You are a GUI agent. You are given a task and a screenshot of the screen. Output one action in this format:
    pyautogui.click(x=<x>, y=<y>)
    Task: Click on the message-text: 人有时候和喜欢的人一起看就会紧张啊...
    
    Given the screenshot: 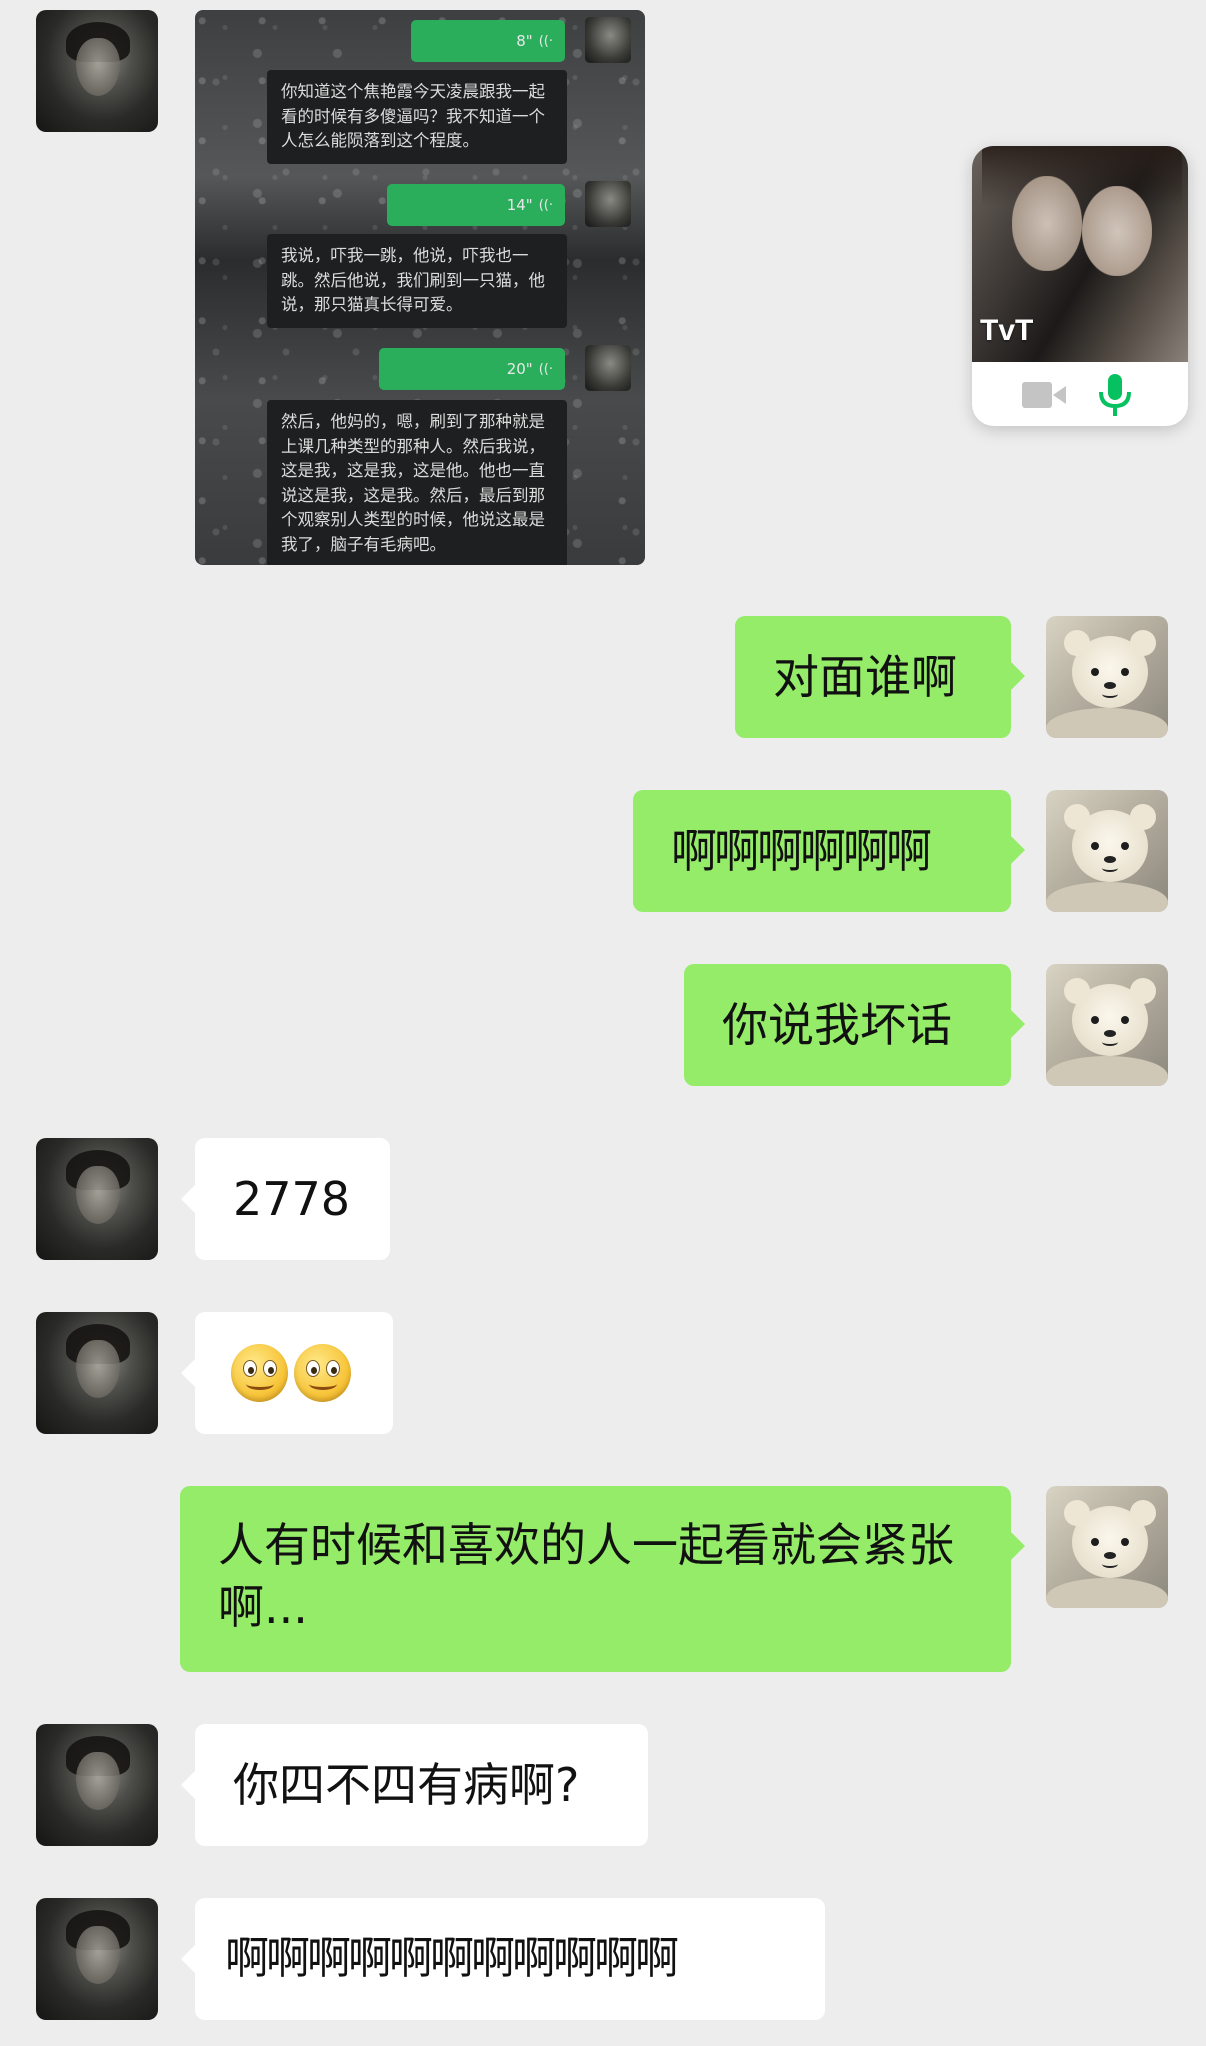 What is the action you would take?
    pyautogui.click(x=586, y=1576)
    